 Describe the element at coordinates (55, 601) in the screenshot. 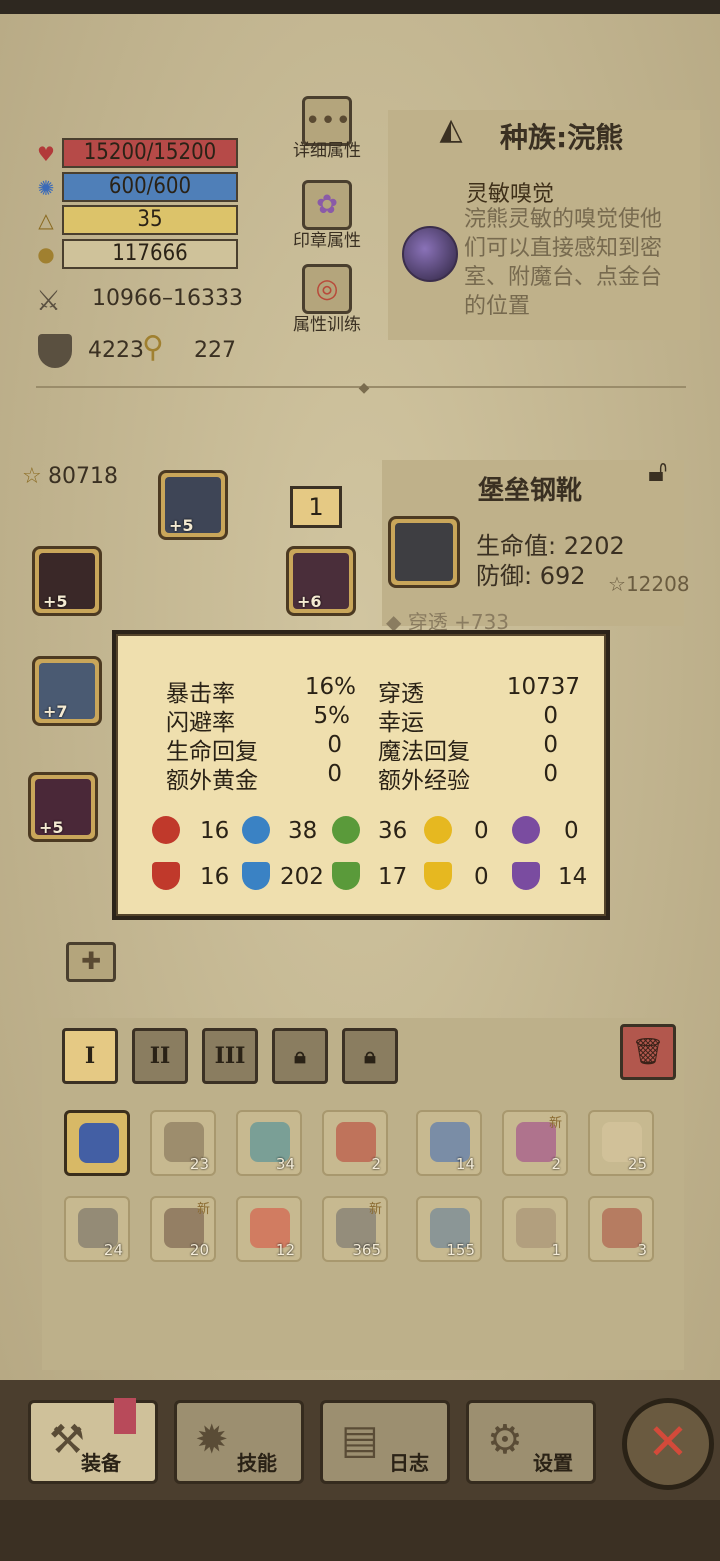

I see `cloak-level: +5` at that location.